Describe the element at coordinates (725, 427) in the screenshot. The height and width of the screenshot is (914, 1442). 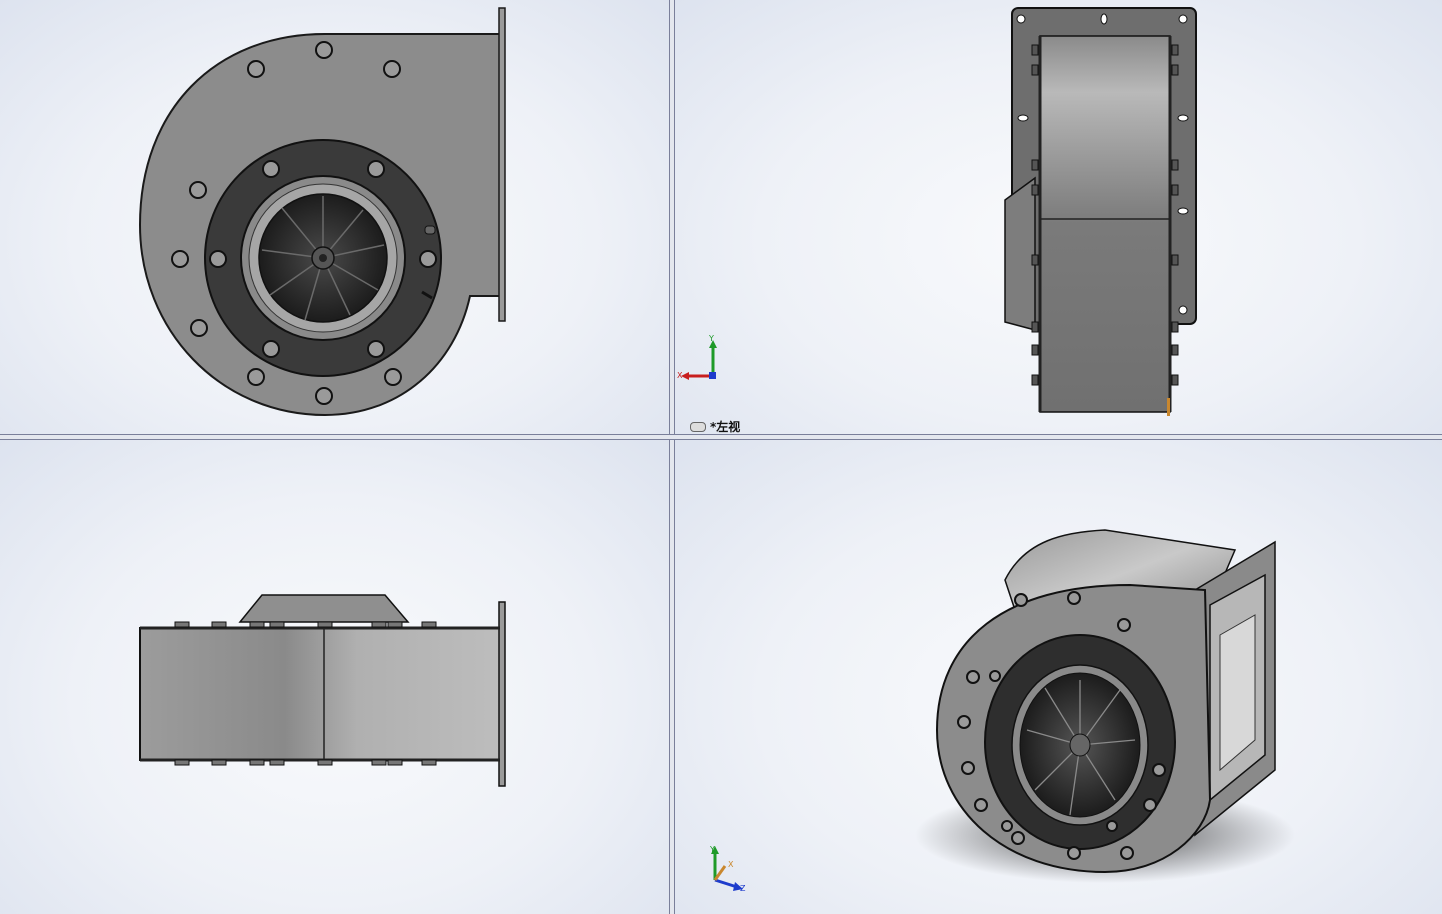
I see `view-name: *左视` at that location.